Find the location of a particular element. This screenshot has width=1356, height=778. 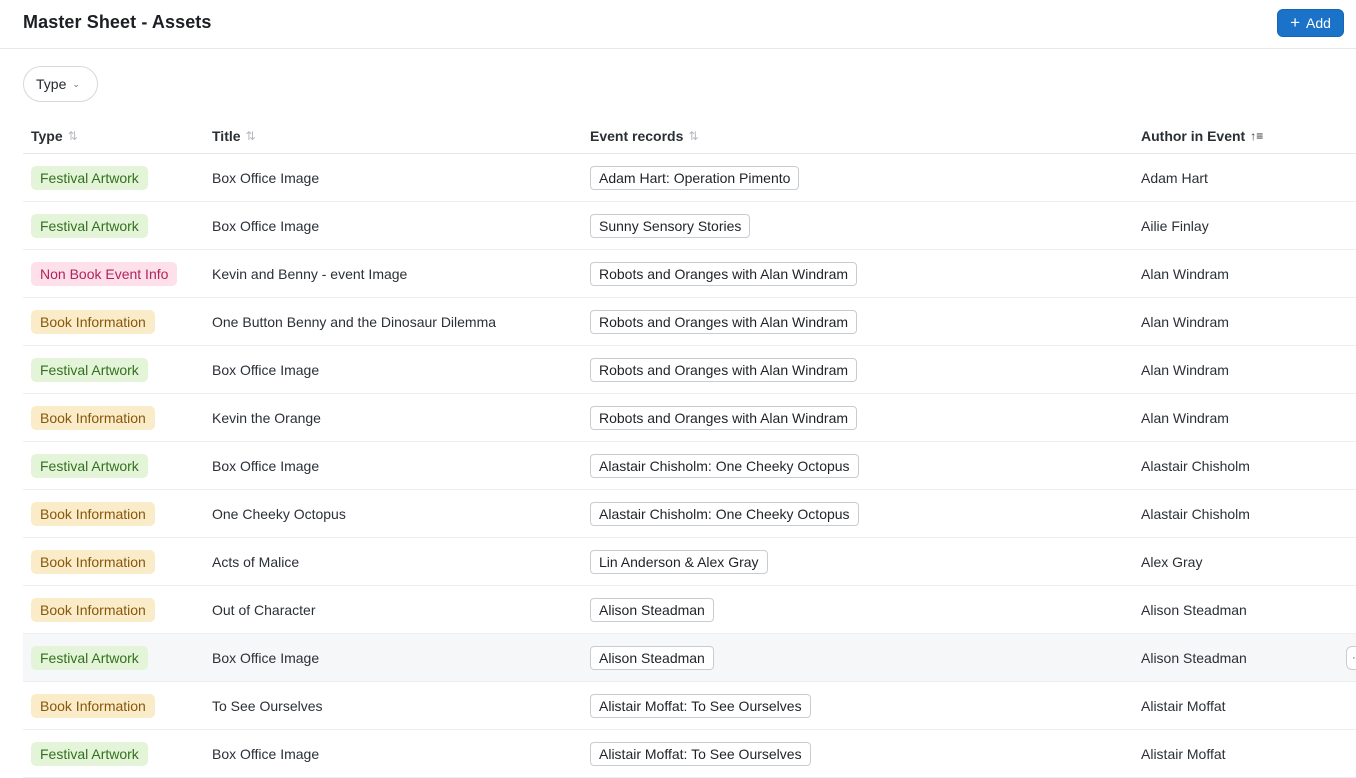

title-cell: Kevin the Orange is located at coordinates (266, 417).